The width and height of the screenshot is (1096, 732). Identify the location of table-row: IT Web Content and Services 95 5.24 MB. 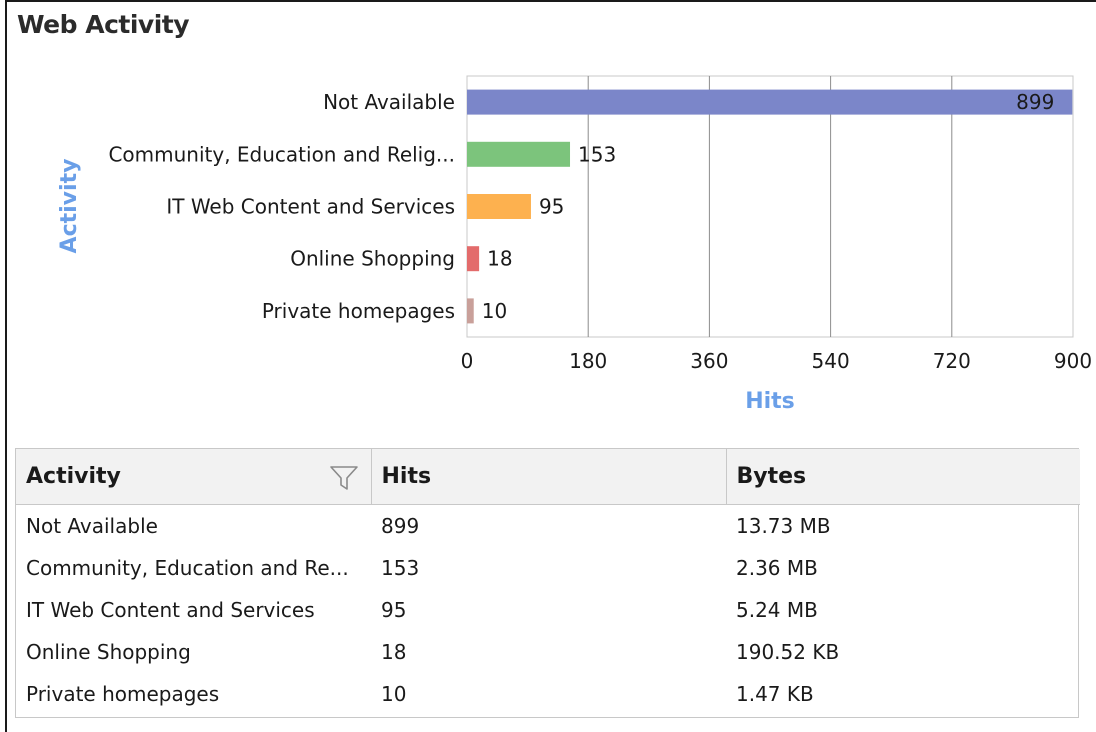
(548, 610).